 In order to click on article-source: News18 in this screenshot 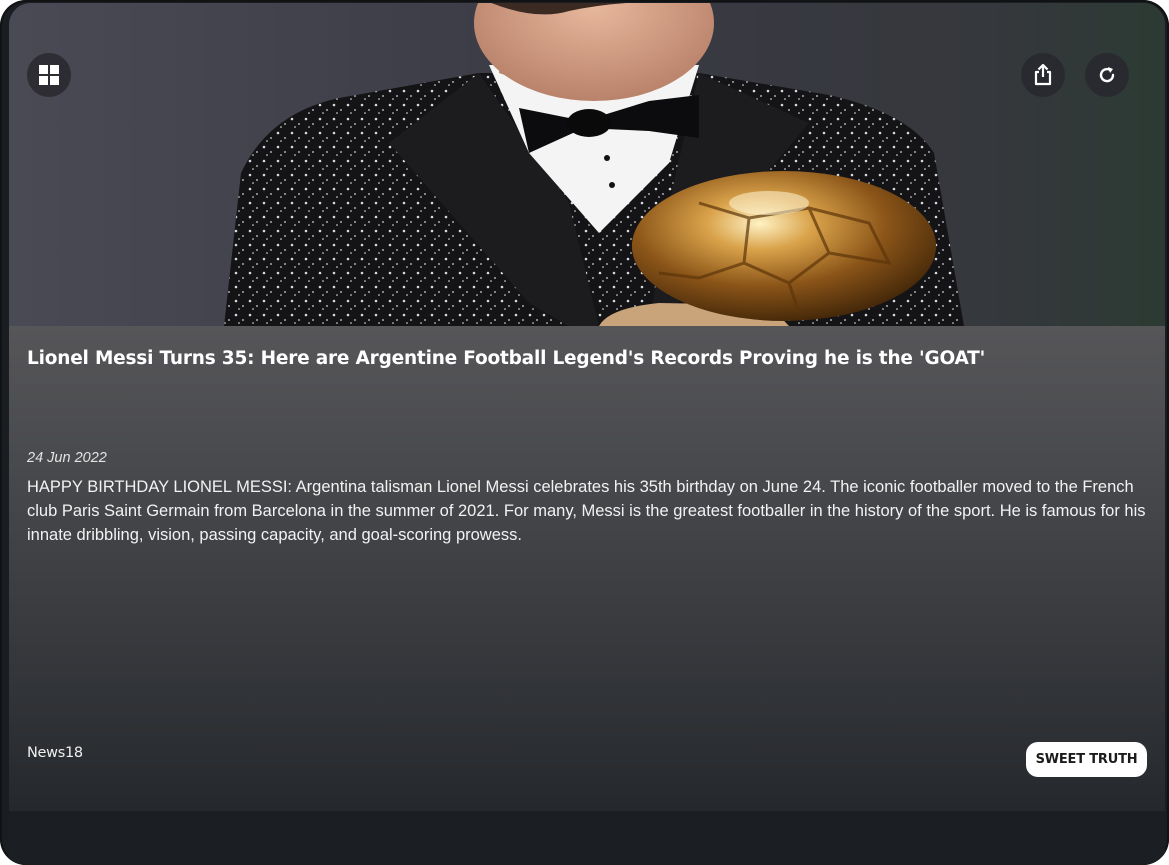, I will do `click(55, 753)`.